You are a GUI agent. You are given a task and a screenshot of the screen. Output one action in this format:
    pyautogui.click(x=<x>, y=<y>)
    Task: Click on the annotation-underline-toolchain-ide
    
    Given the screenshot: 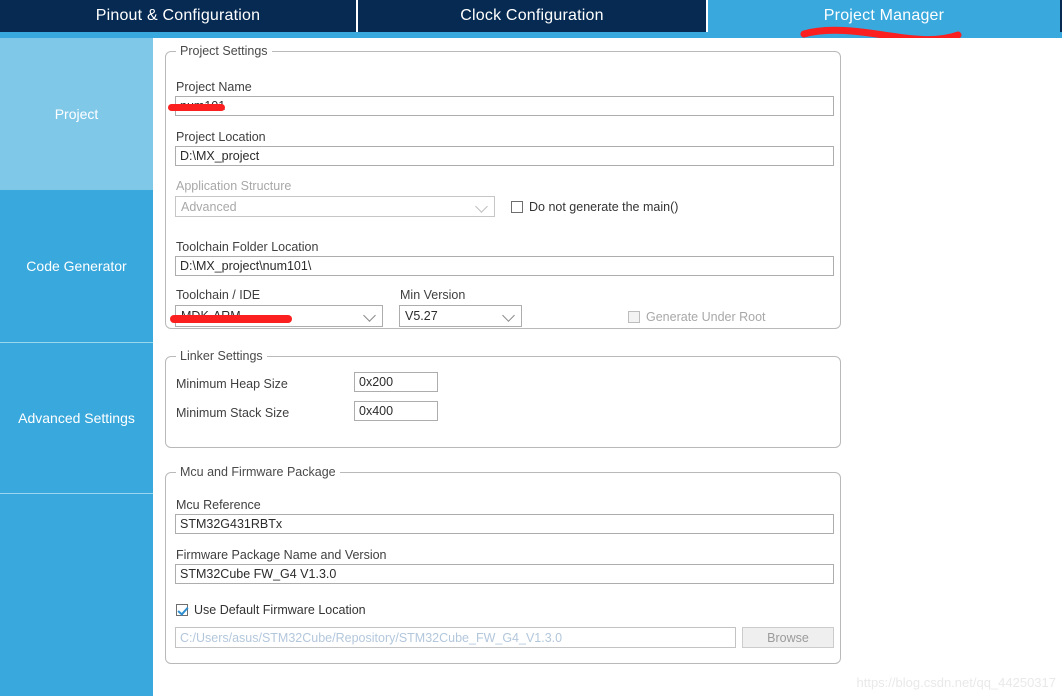 What is the action you would take?
    pyautogui.click(x=231, y=319)
    